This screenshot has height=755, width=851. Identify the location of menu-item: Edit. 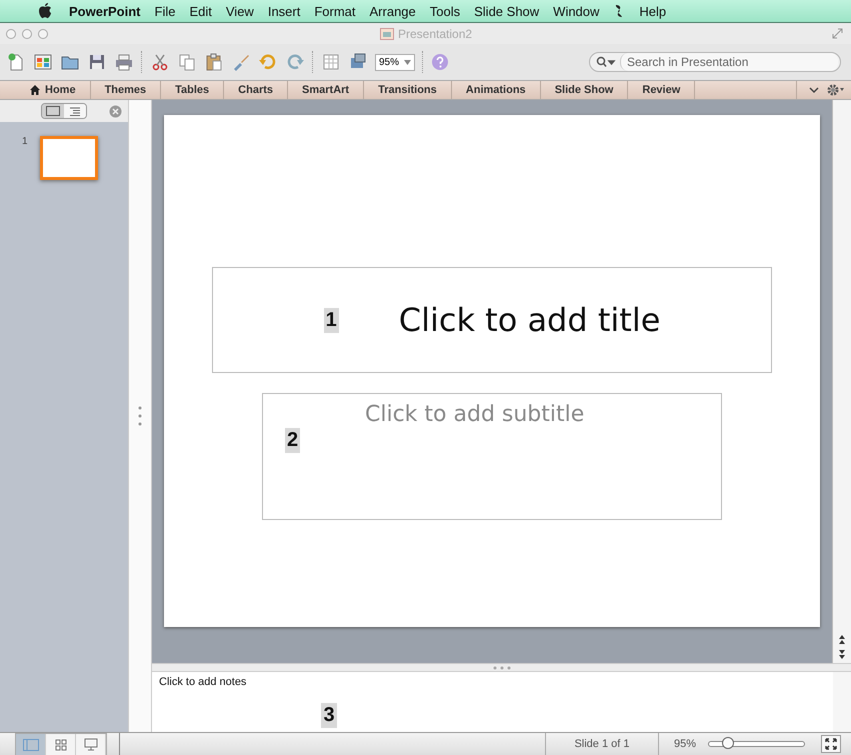
(200, 11).